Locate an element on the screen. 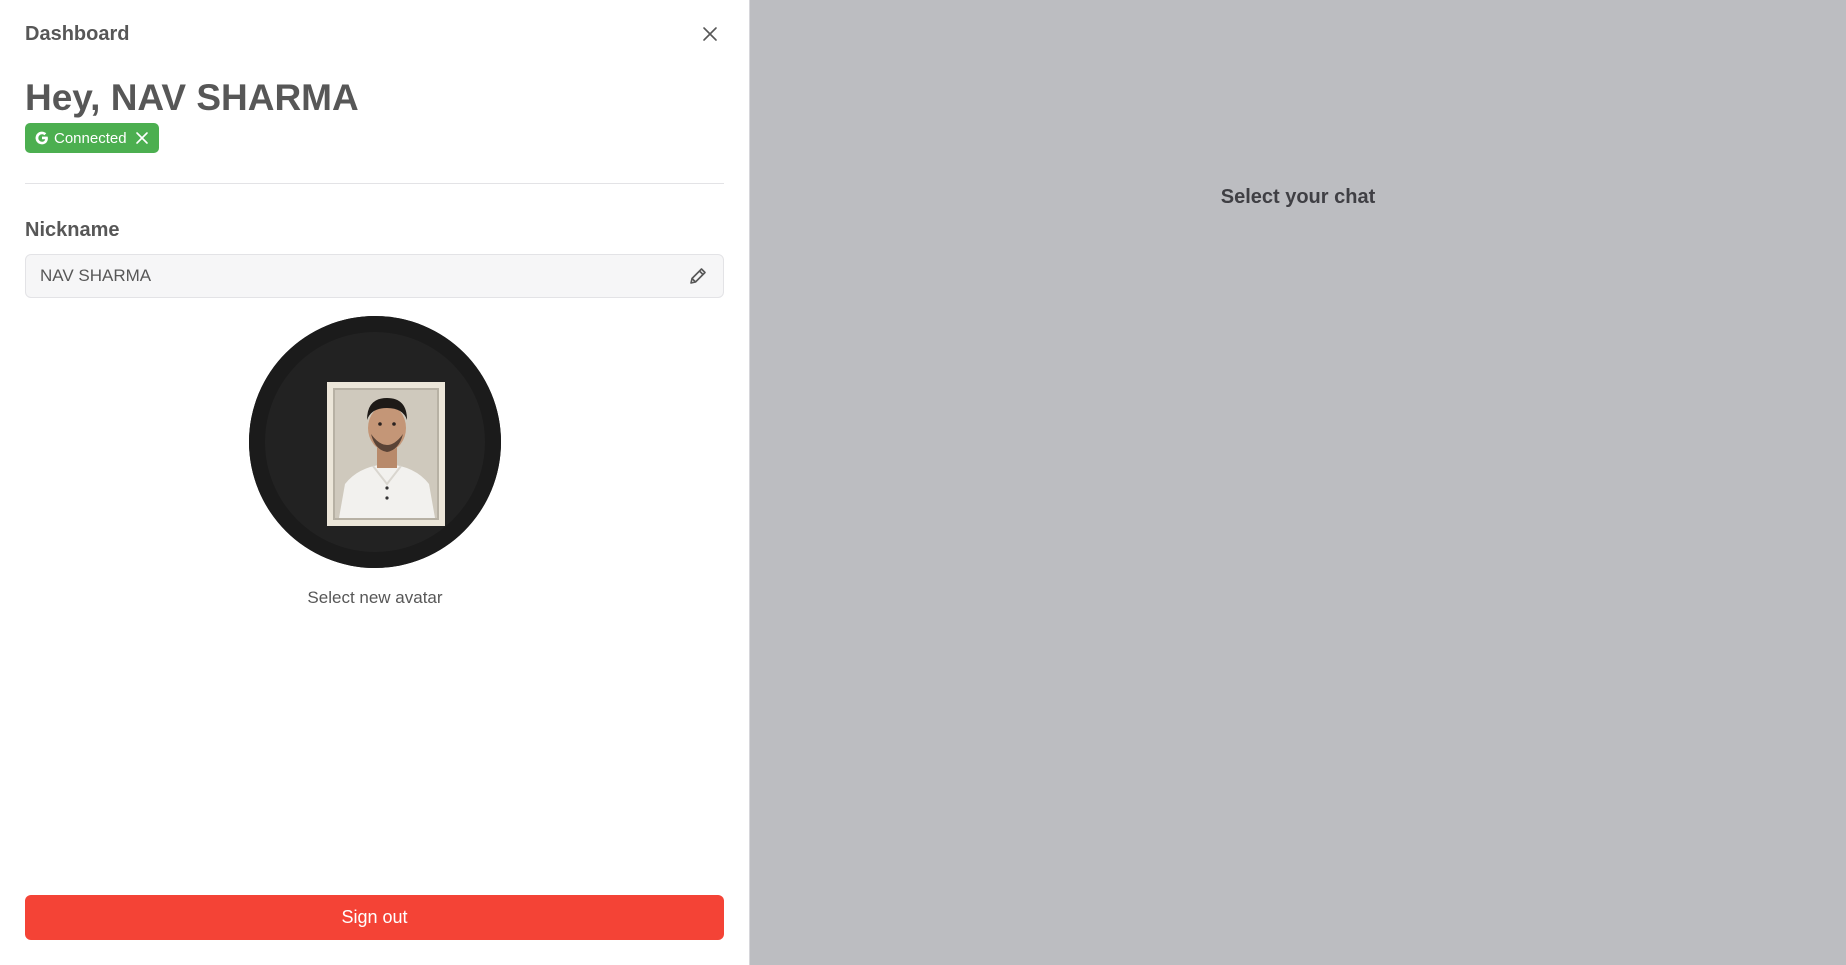 This screenshot has height=965, width=1846. avatar is located at coordinates (375, 442).